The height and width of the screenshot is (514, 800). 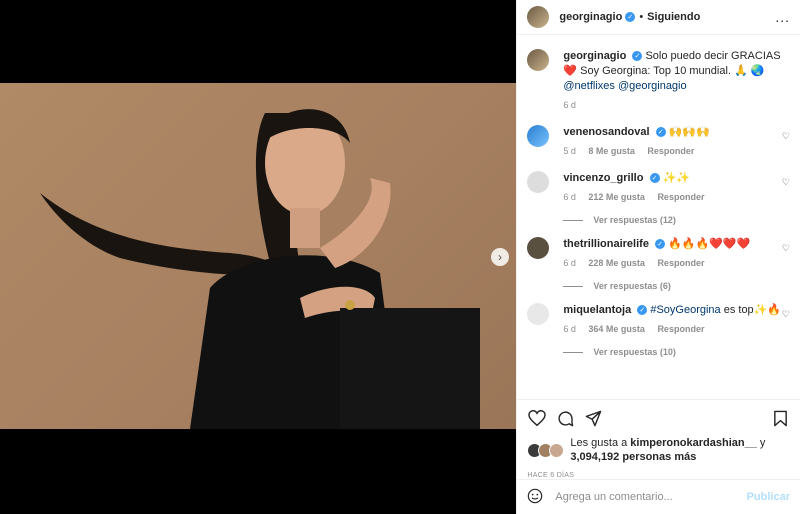 What do you see at coordinates (590, 17) in the screenshot?
I see `author-username: georginagio` at bounding box center [590, 17].